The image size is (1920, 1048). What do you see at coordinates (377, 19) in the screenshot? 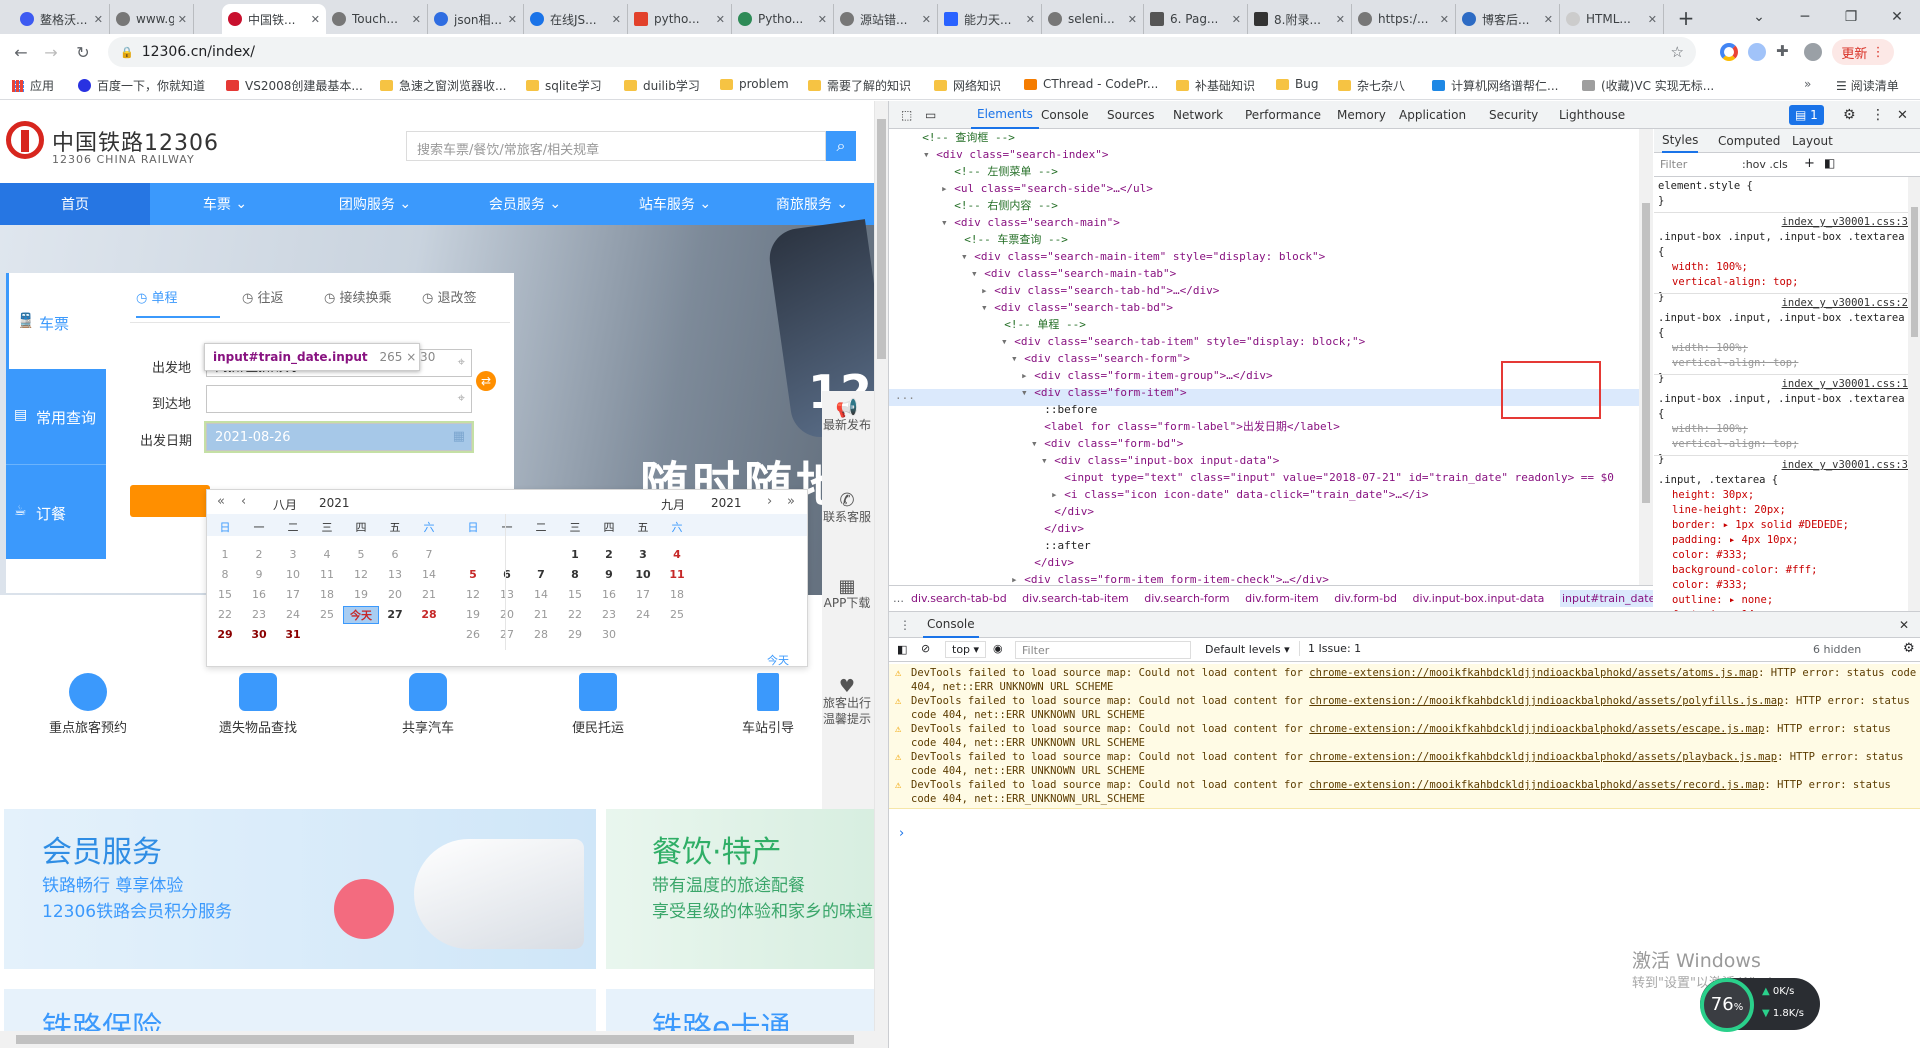
I see `browser-tab: Touch... ✕` at bounding box center [377, 19].